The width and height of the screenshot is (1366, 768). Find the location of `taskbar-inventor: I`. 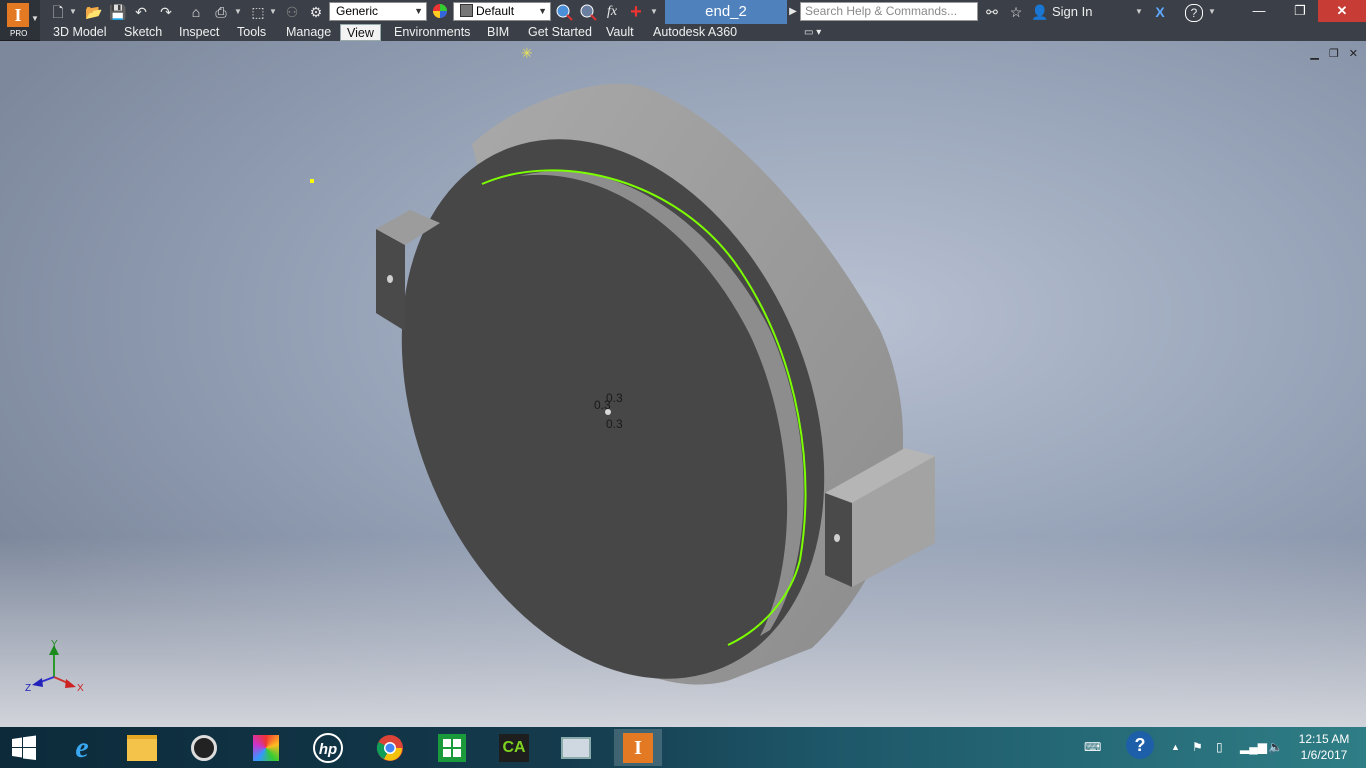

taskbar-inventor: I is located at coordinates (638, 747).